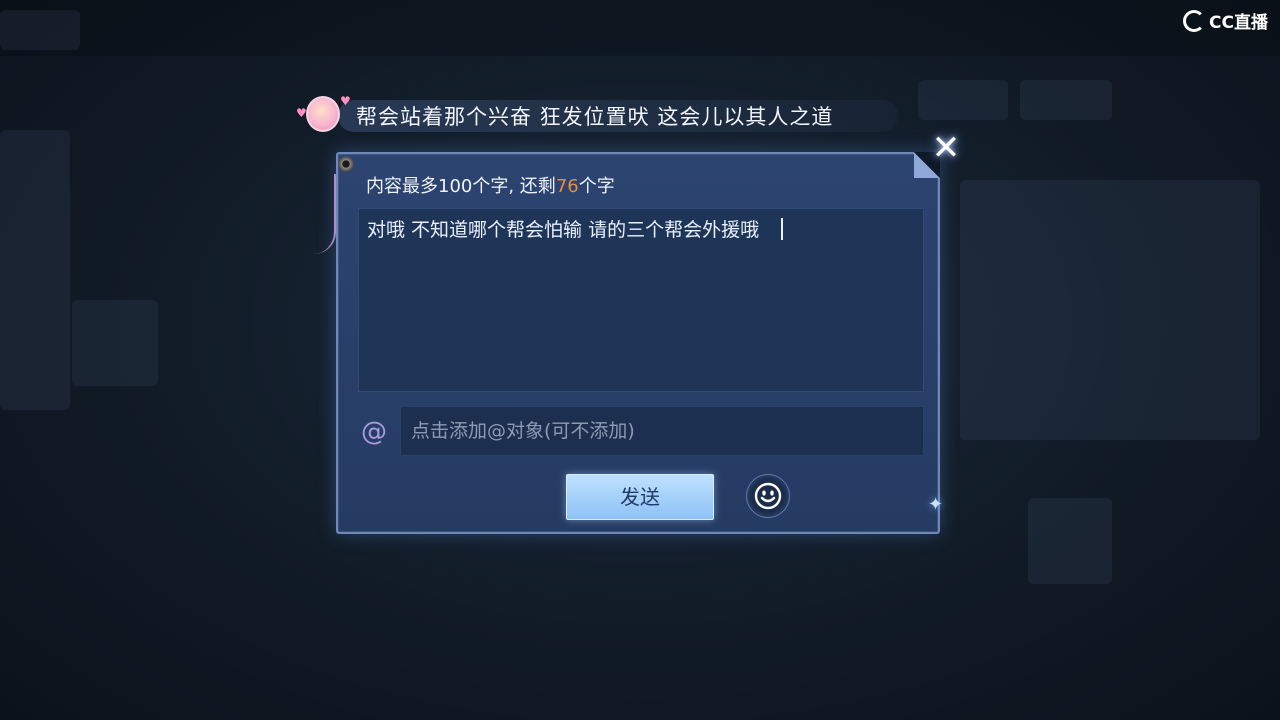  I want to click on background-slot, so click(1070, 541).